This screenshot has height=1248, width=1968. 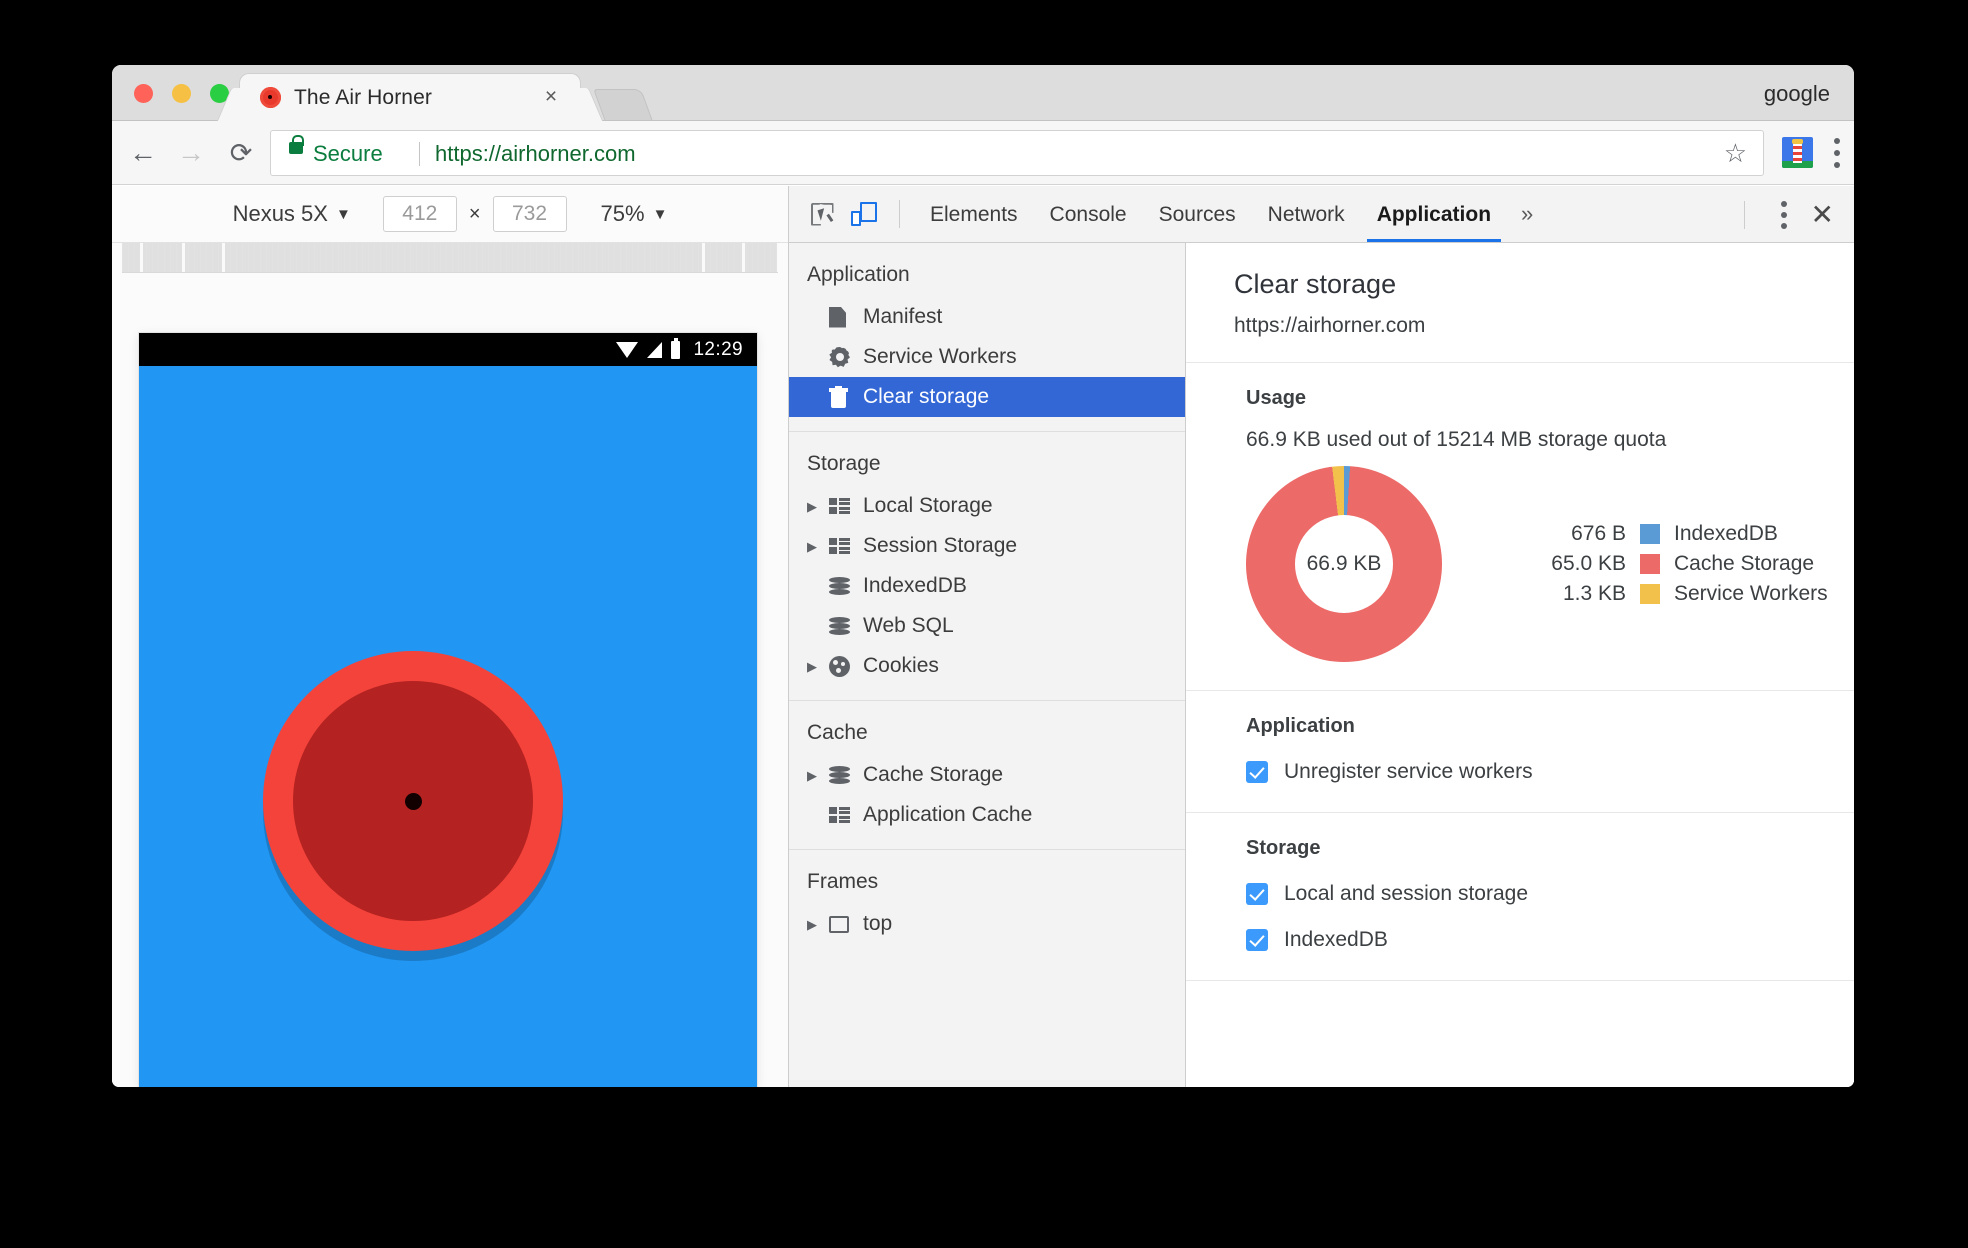 I want to click on checkbox-unregister-service-workers: Unregister service workers, so click(x=1550, y=772).